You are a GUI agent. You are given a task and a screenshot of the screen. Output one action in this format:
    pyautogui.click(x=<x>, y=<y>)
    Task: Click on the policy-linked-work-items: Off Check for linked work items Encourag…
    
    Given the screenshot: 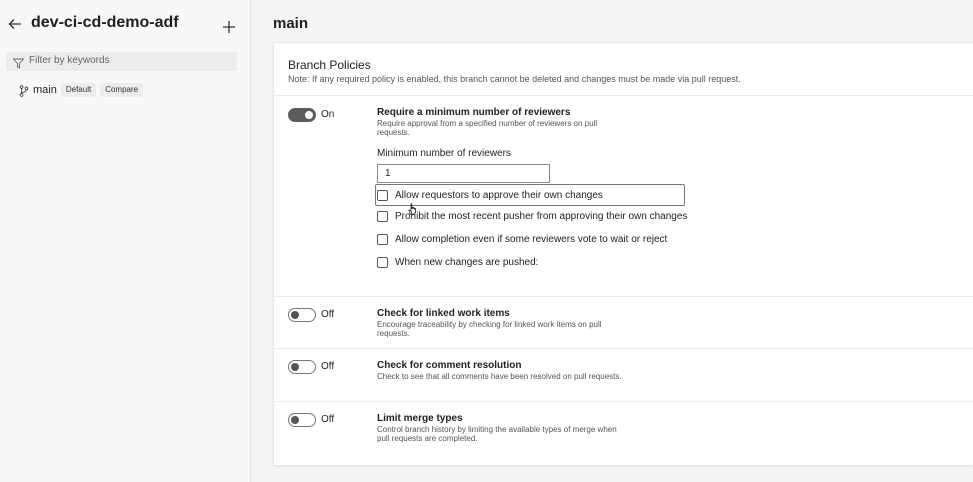 What is the action you would take?
    pyautogui.click(x=623, y=322)
    